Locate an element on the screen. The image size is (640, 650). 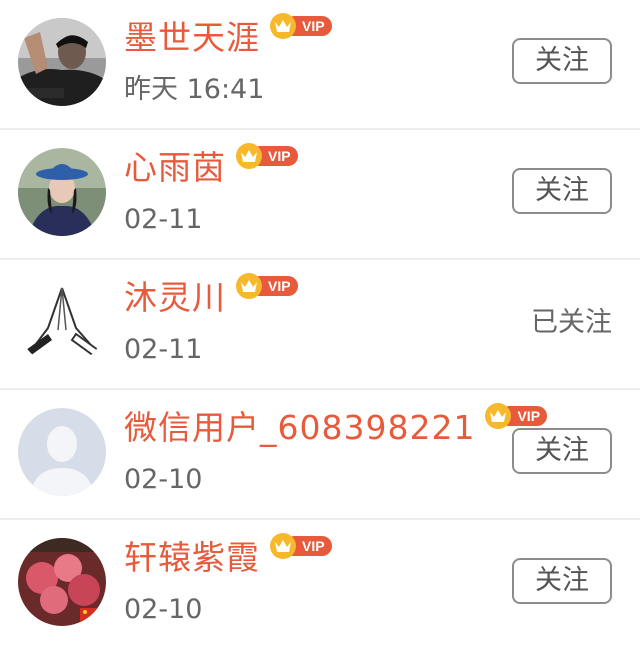
praying-hands-avatar is located at coordinates (62, 322).